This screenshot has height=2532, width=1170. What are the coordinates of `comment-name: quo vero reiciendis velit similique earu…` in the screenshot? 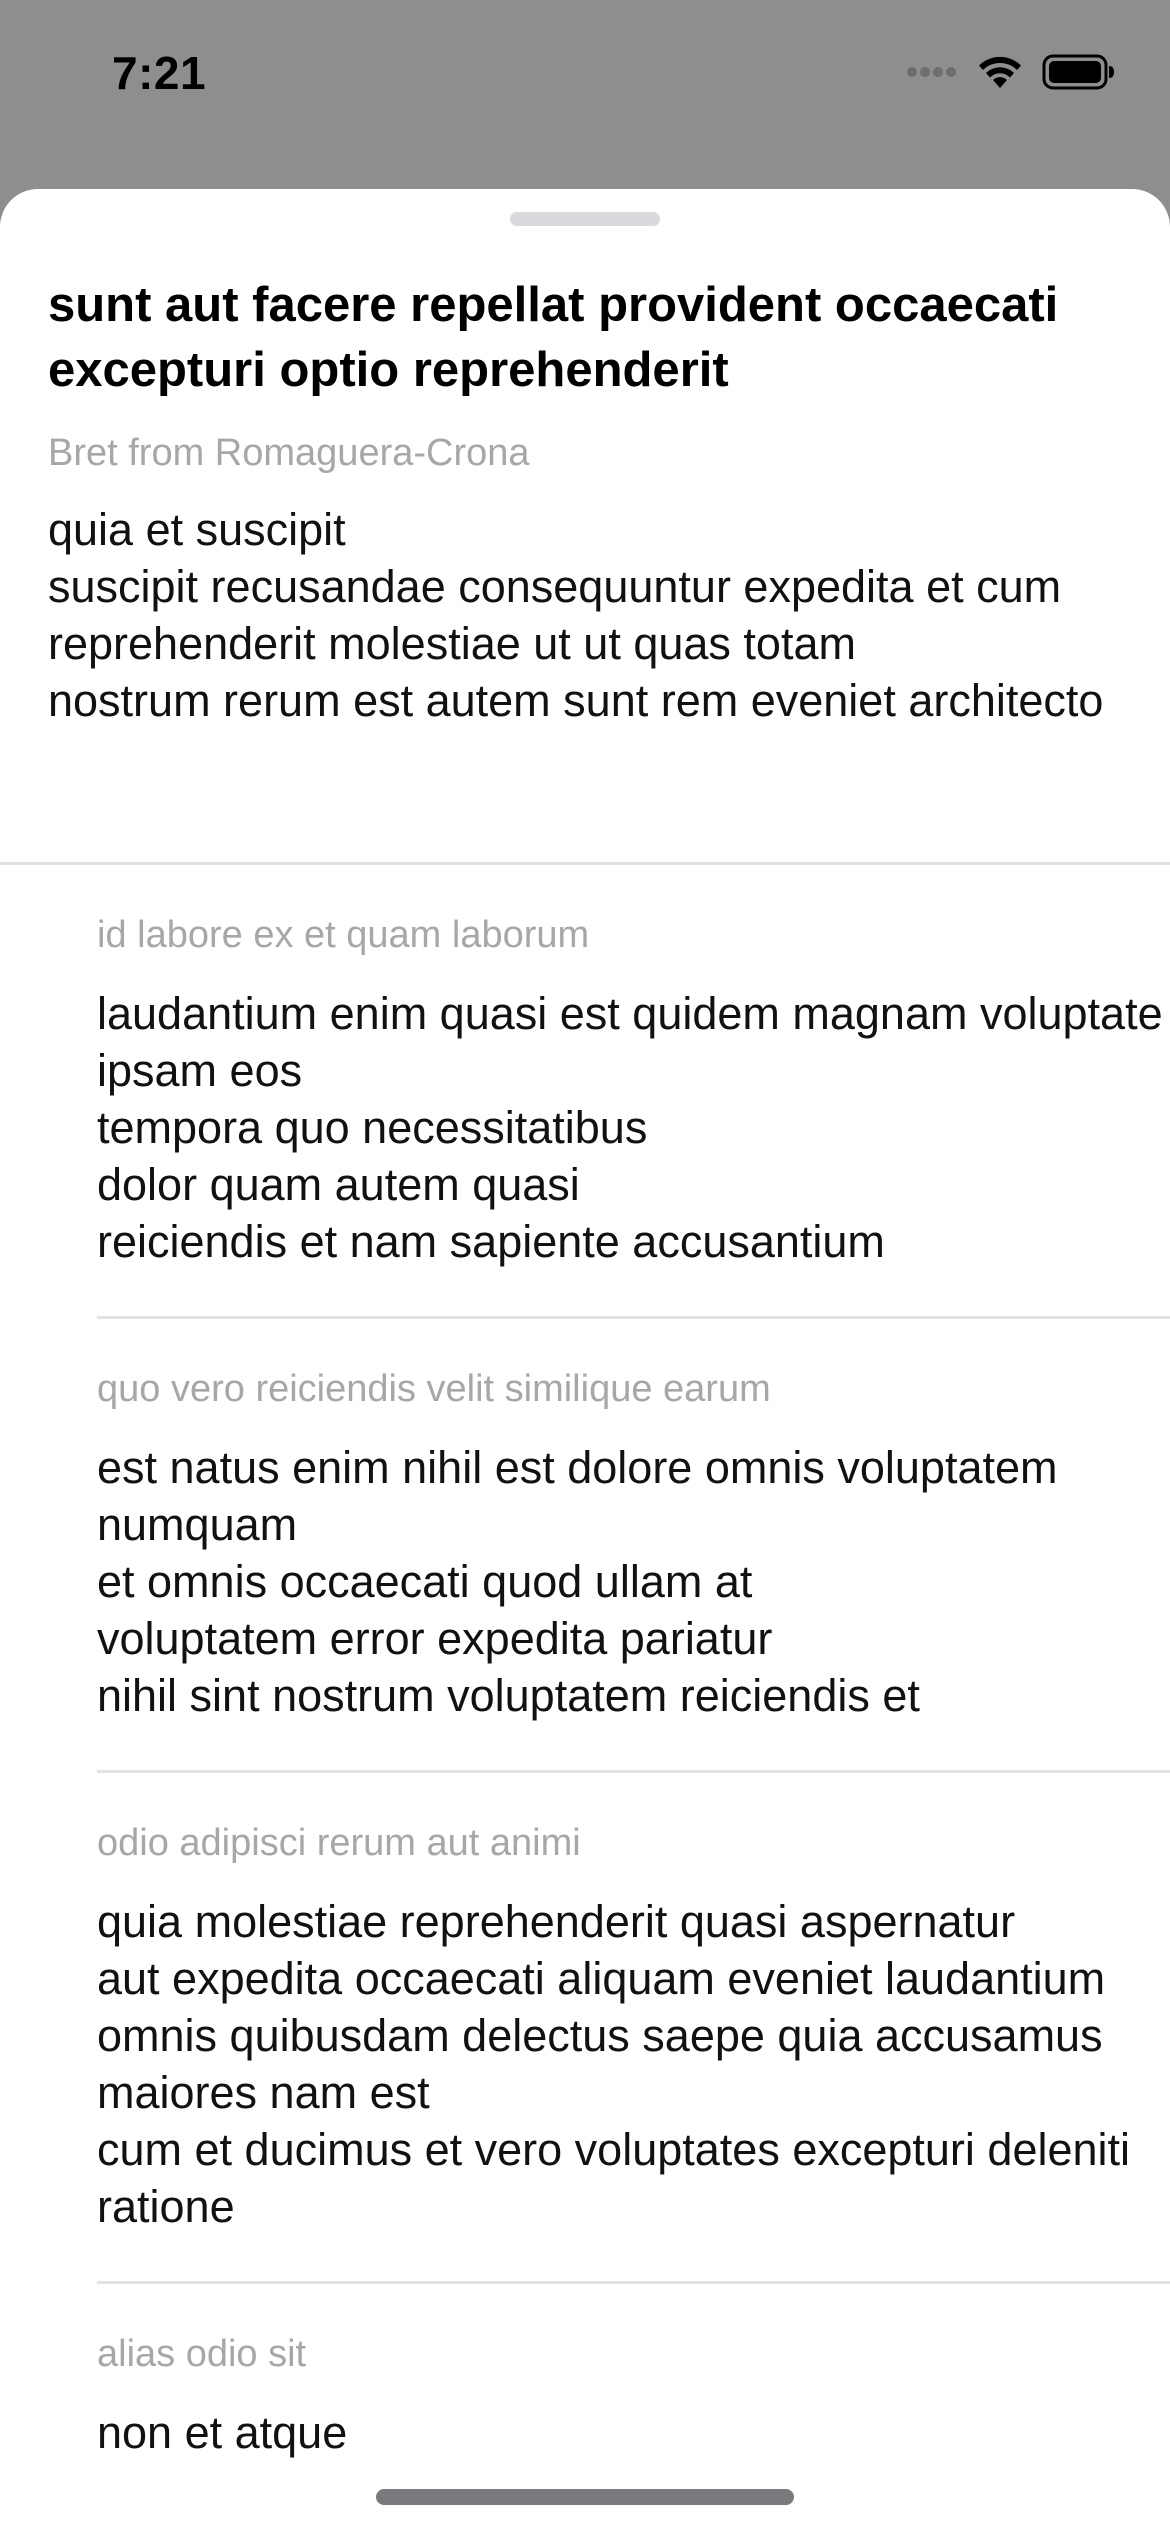 It's located at (434, 1389).